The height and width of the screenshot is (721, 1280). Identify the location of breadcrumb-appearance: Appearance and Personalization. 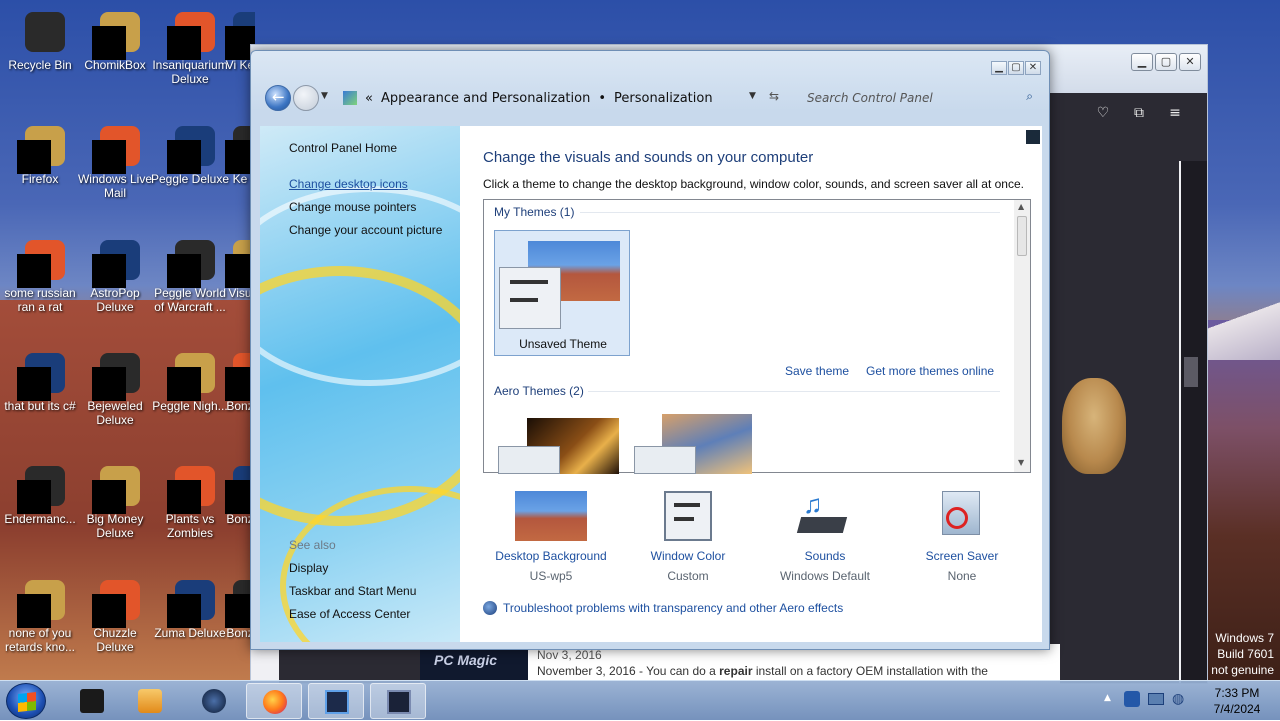
(485, 98).